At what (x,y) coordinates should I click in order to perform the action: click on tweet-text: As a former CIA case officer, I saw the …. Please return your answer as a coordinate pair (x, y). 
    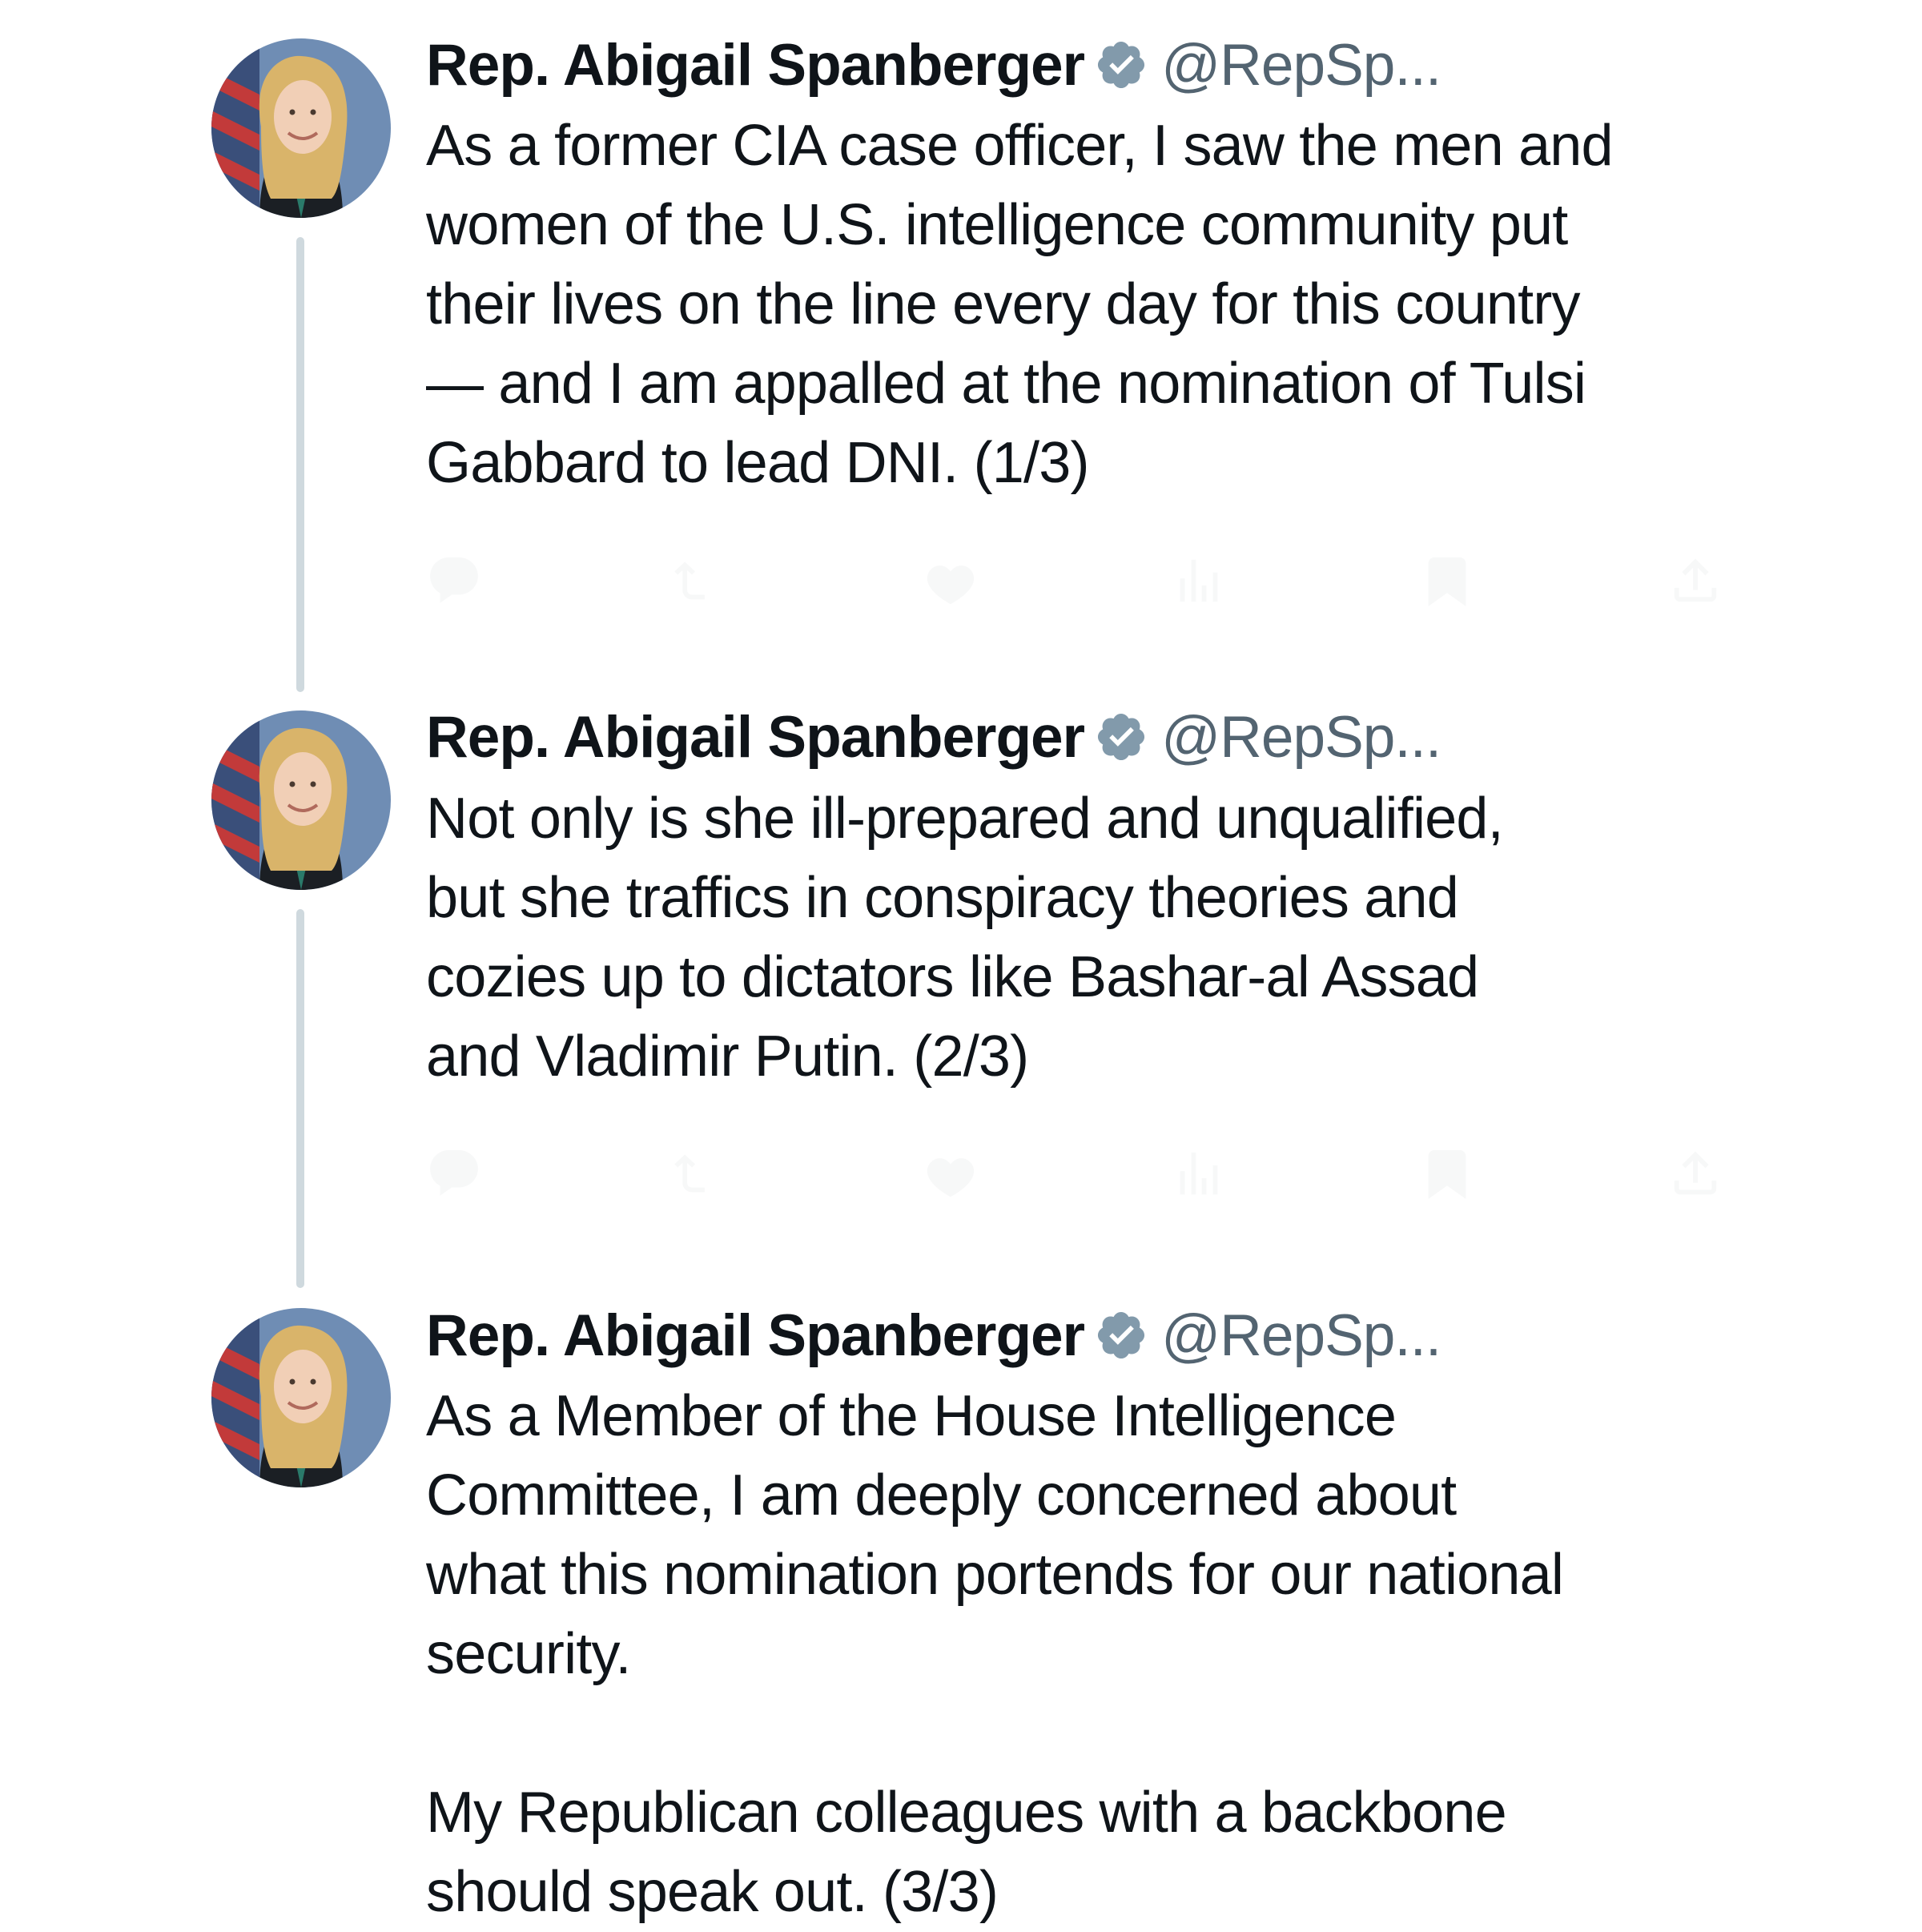
    Looking at the image, I should click on (1020, 304).